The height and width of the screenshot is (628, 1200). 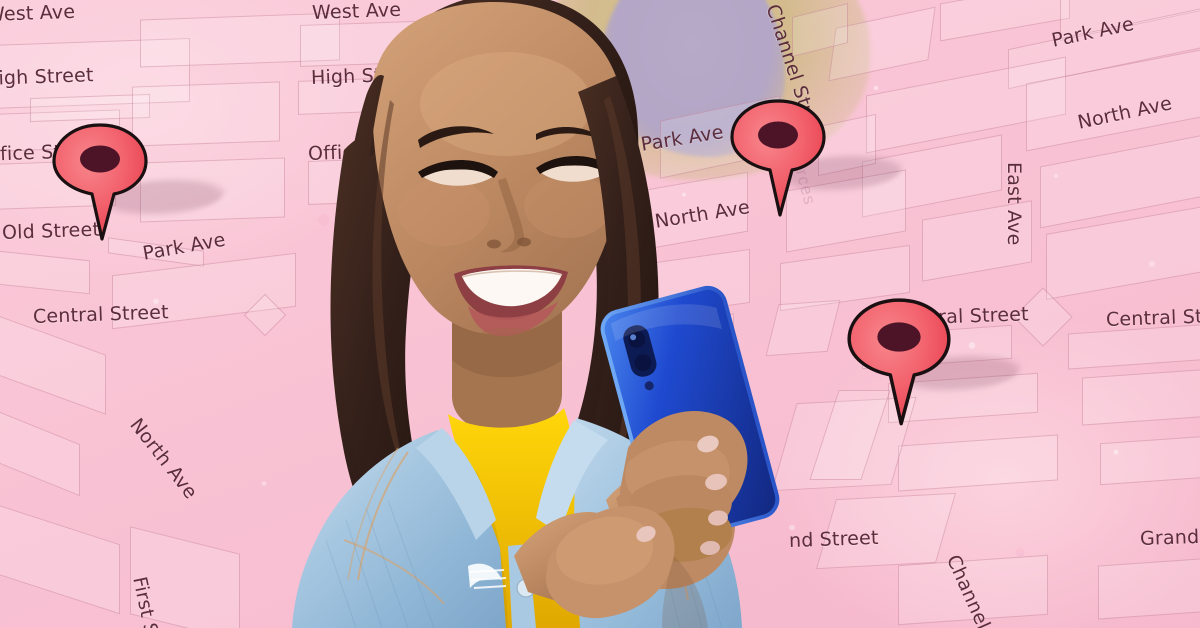 What do you see at coordinates (1169, 537) in the screenshot?
I see `street-label-grand-street-right: Grand` at bounding box center [1169, 537].